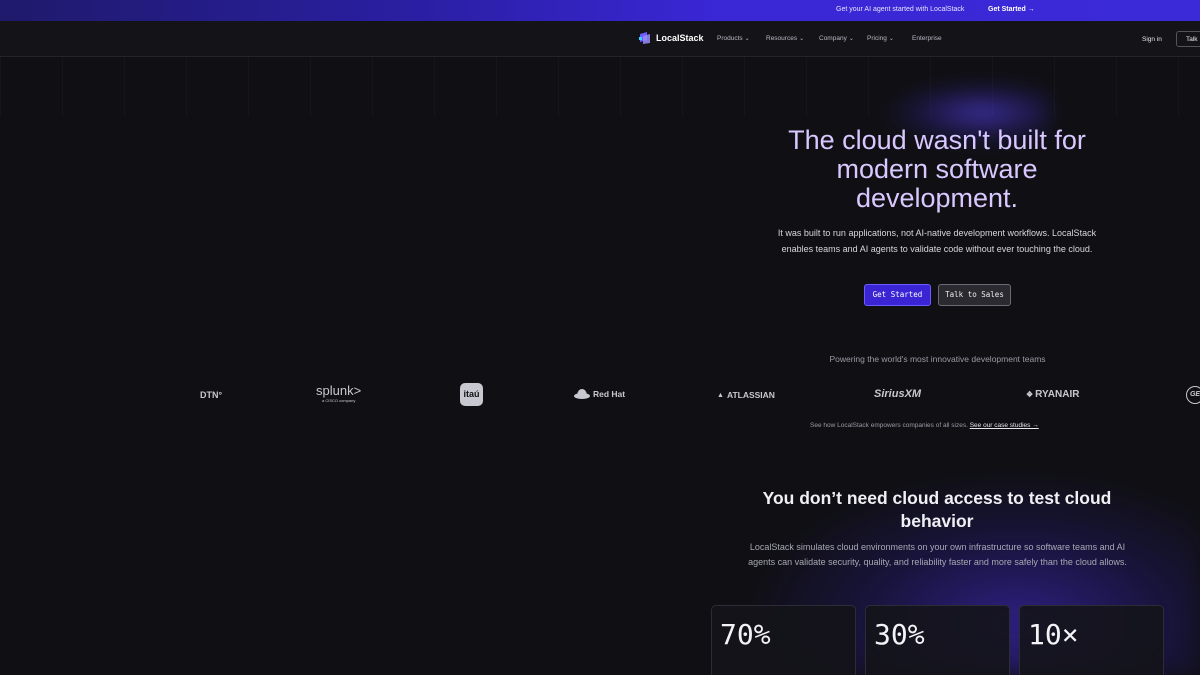 The width and height of the screenshot is (1200, 675). I want to click on logo-splunk: splunk> a CISCO company, so click(338, 393).